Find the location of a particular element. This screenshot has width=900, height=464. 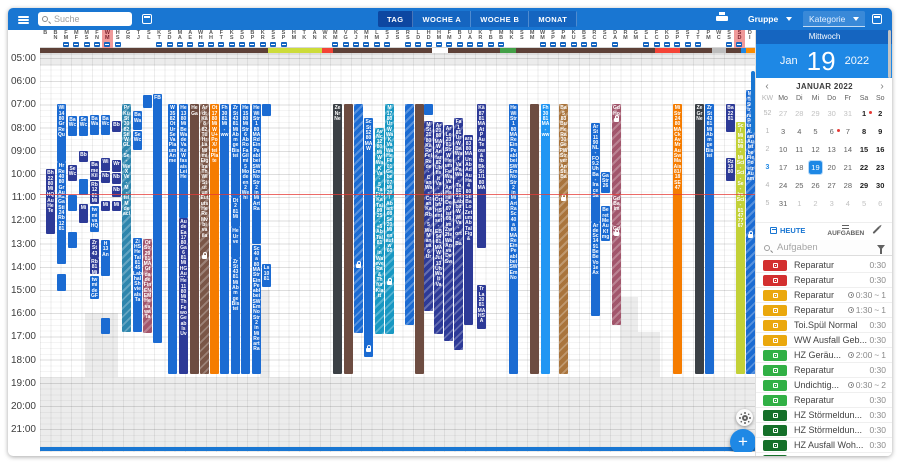

category-dropdown: Kategorie is located at coordinates (834, 19).